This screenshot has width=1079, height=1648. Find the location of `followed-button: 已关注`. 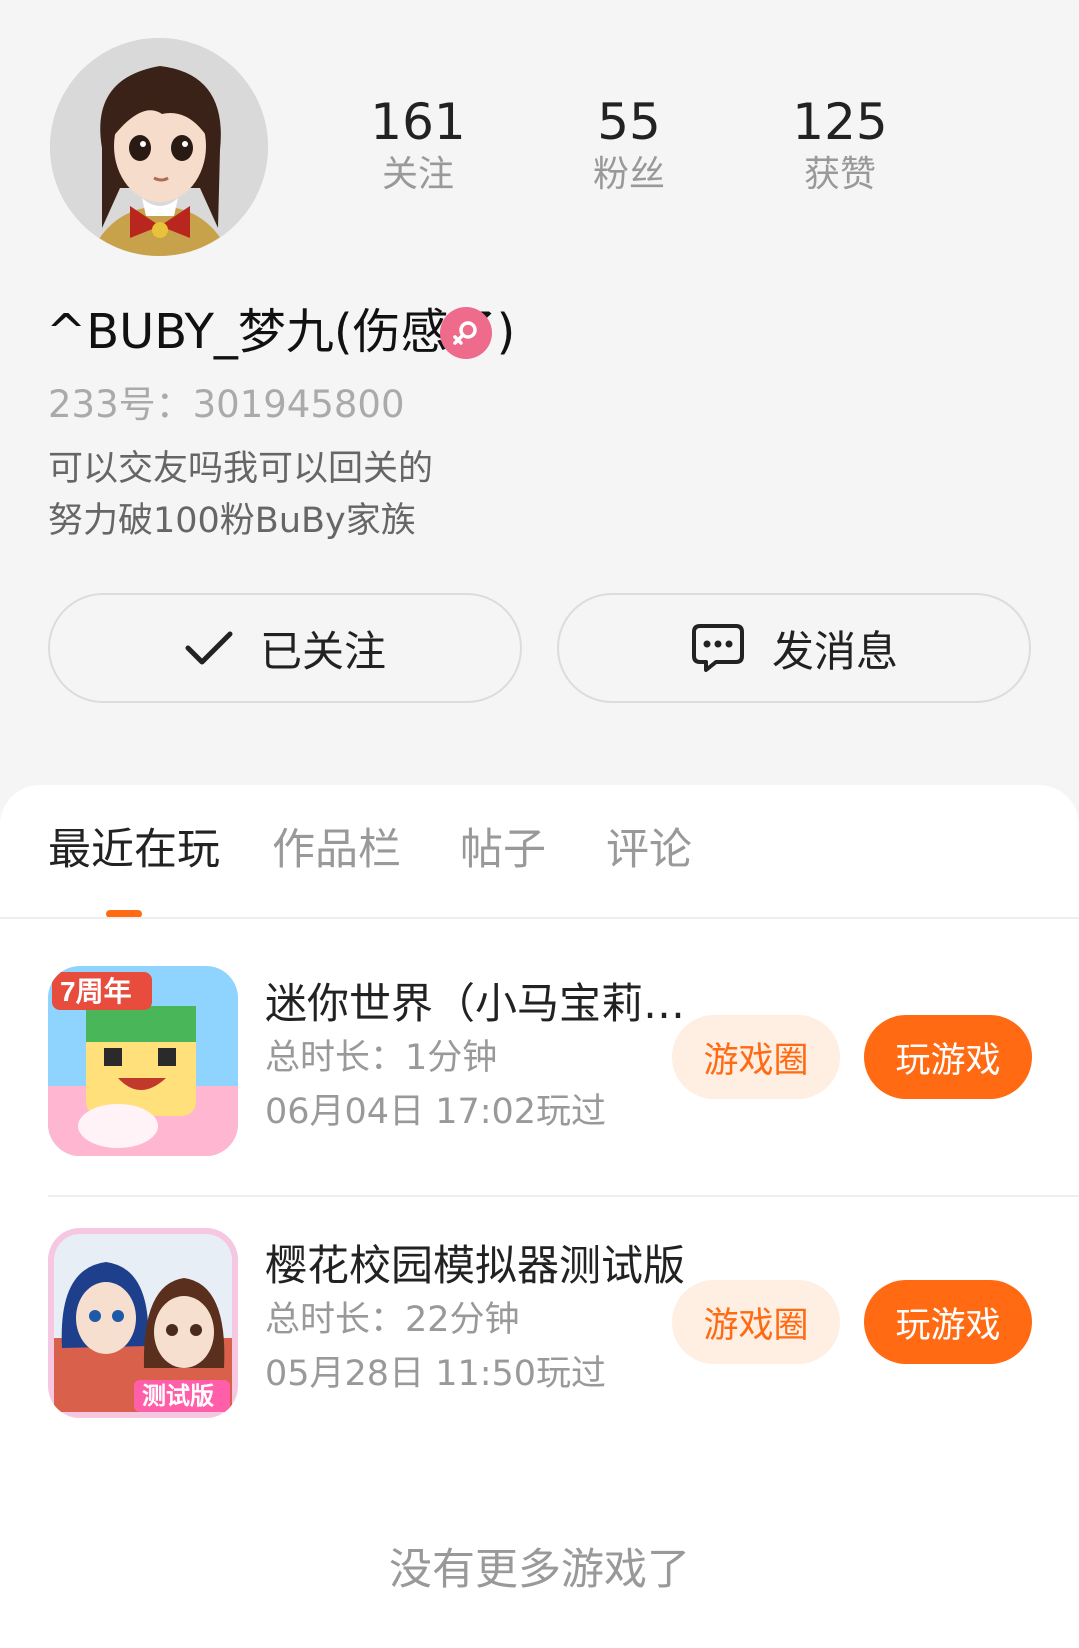

followed-button: 已关注 is located at coordinates (285, 648).